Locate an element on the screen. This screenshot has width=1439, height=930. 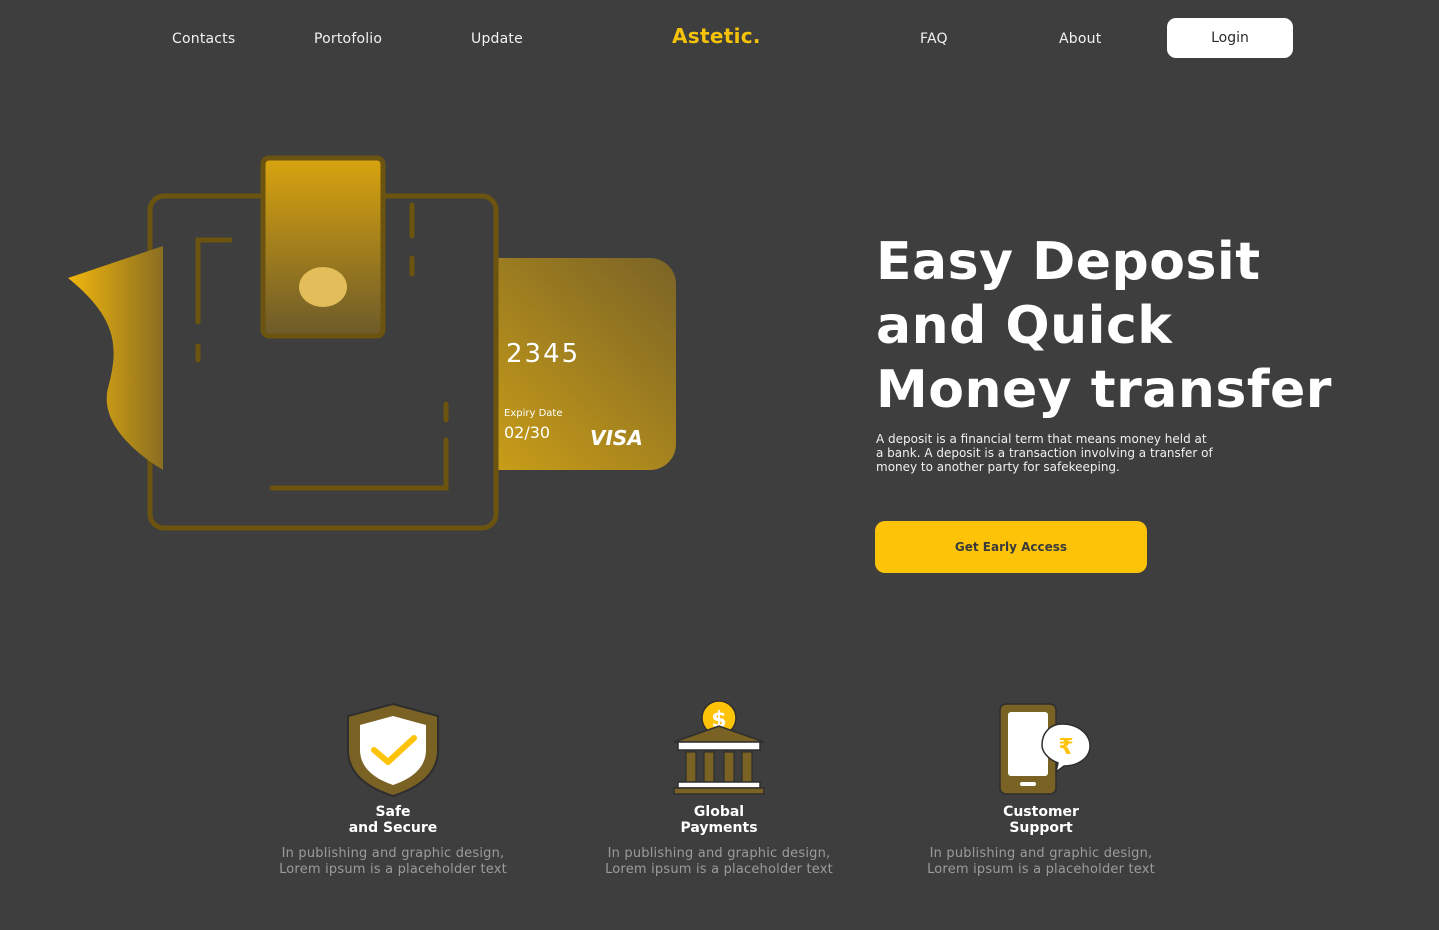
get-early-access-button: Get Early Access is located at coordinates (1011, 547).